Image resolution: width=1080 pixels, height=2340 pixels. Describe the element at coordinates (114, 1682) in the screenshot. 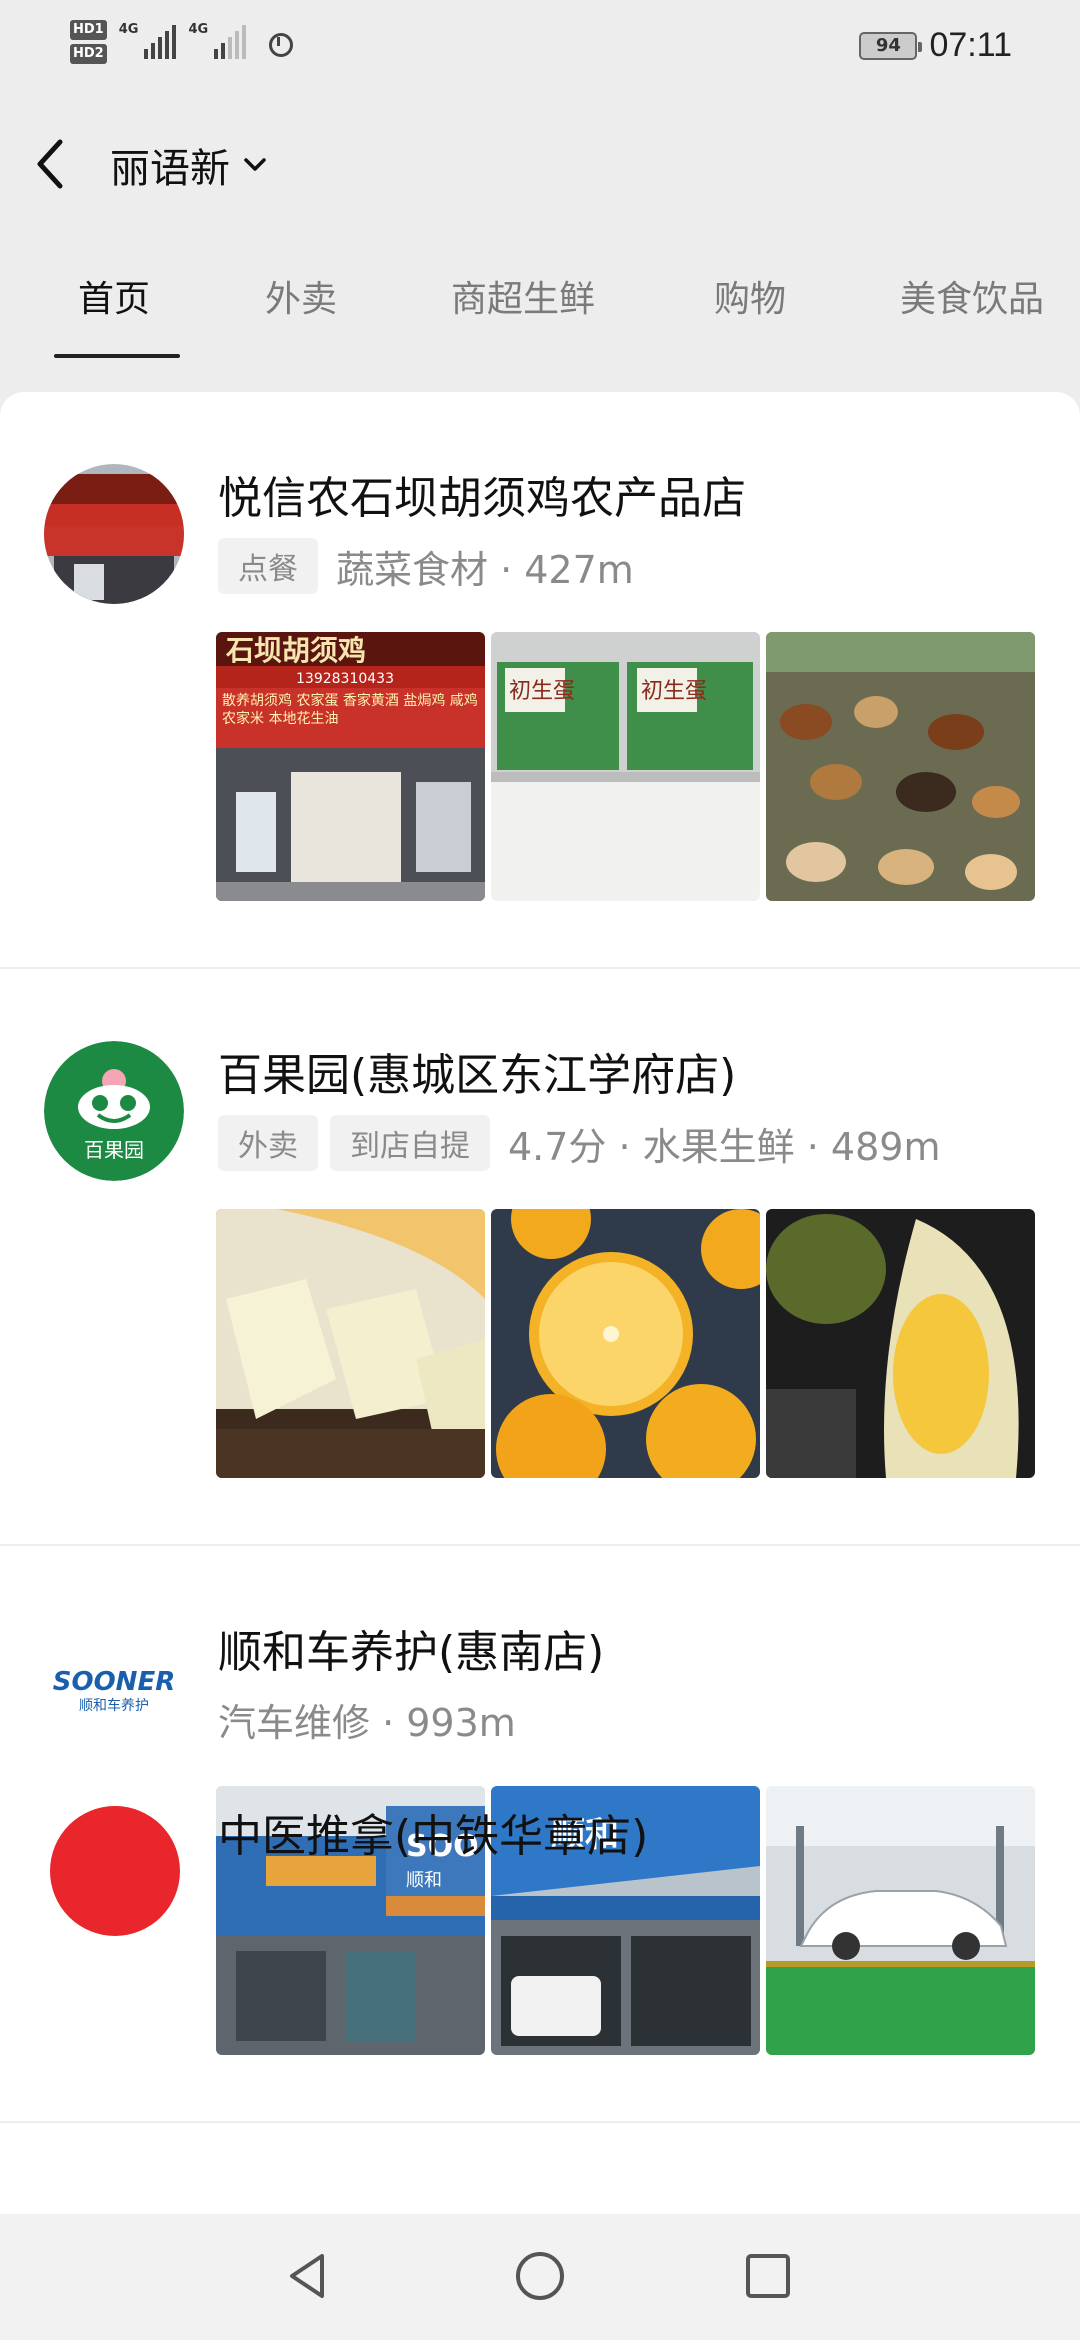

I see `sooner-brand-text: SOONER` at that location.